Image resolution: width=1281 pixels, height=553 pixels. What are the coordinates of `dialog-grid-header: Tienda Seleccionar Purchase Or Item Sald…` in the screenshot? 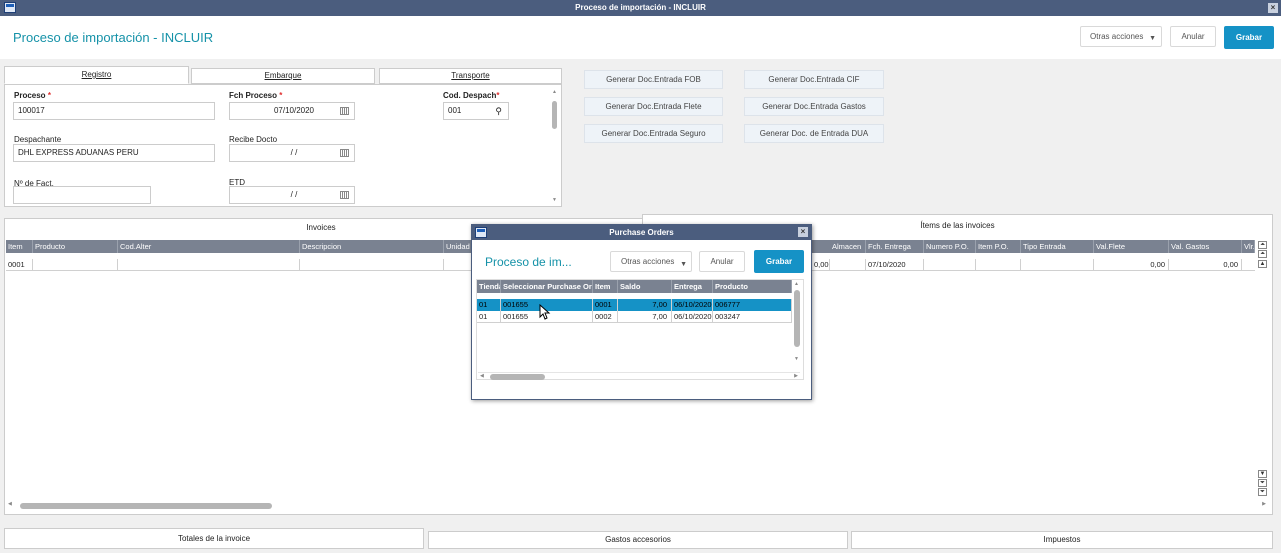 It's located at (634, 286).